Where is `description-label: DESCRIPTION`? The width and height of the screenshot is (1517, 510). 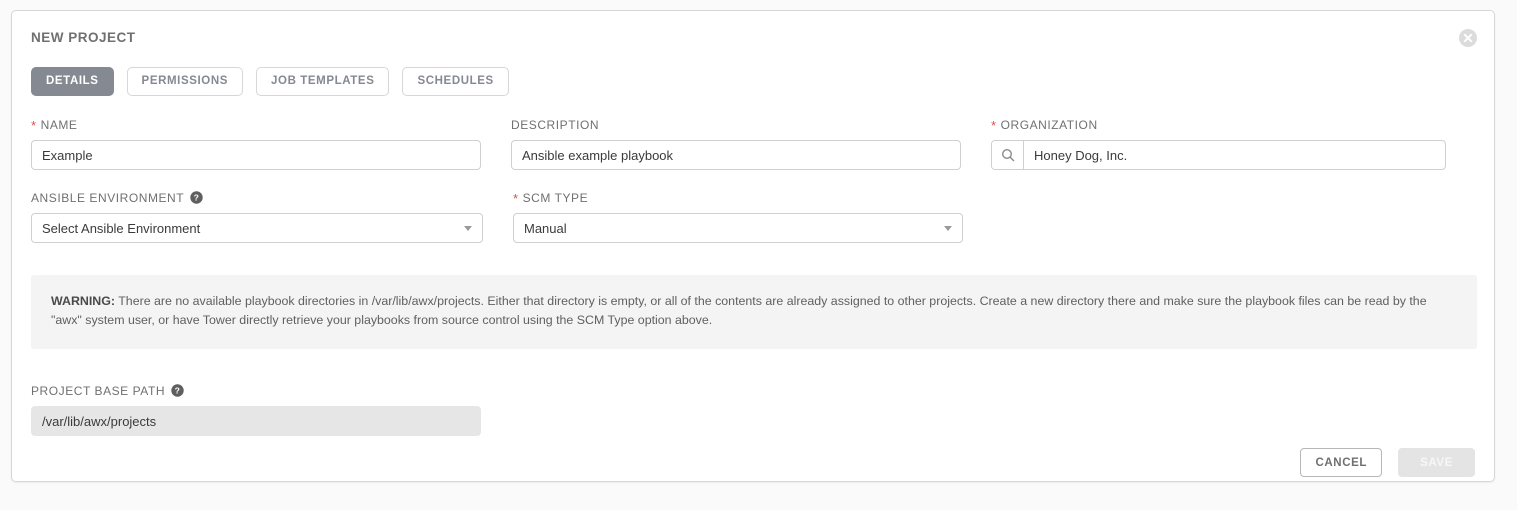
description-label: DESCRIPTION is located at coordinates (736, 124).